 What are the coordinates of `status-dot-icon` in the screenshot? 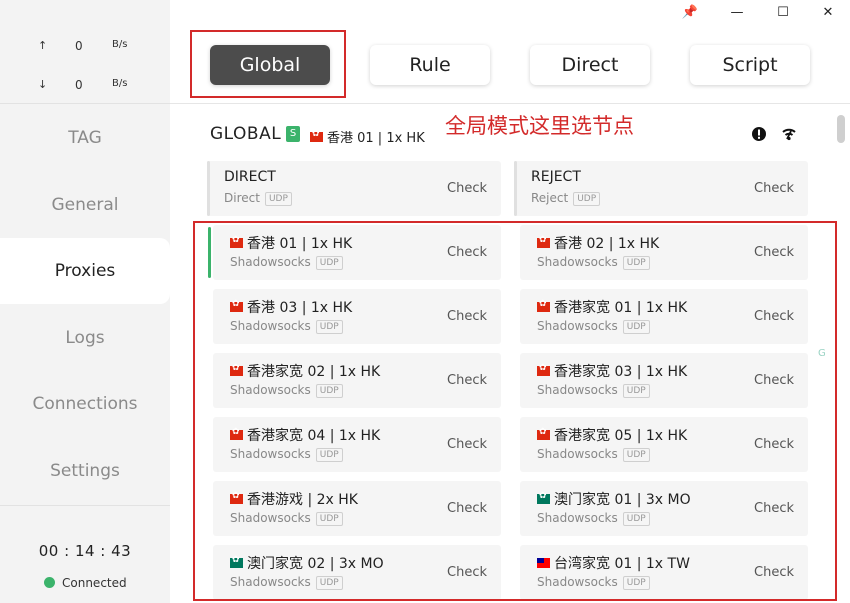 It's located at (49, 582).